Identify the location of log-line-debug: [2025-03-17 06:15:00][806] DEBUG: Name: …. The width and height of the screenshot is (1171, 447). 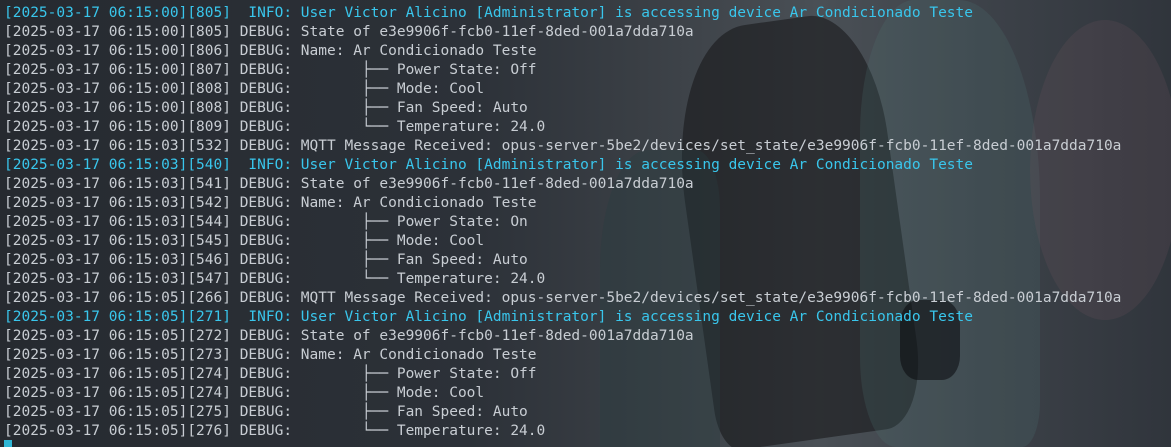
(270, 51).